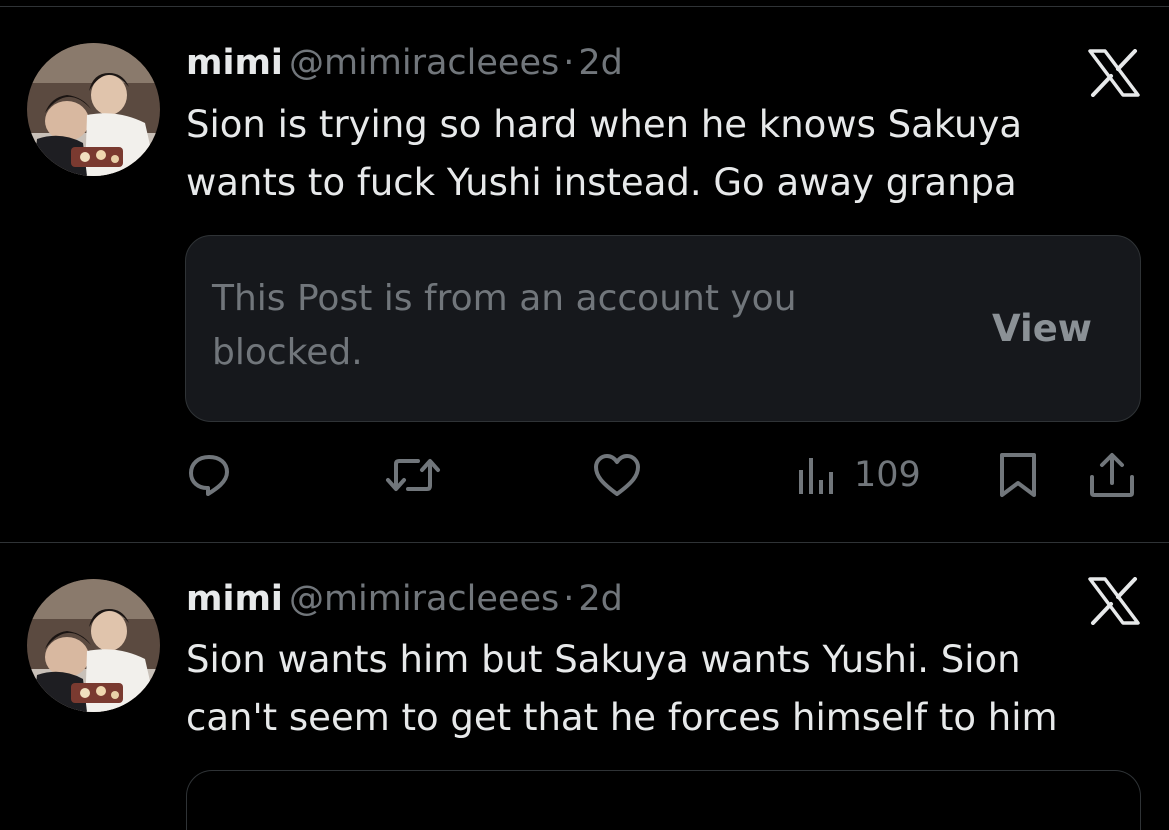 The height and width of the screenshot is (830, 1169). I want to click on reply-icon, so click(209, 475).